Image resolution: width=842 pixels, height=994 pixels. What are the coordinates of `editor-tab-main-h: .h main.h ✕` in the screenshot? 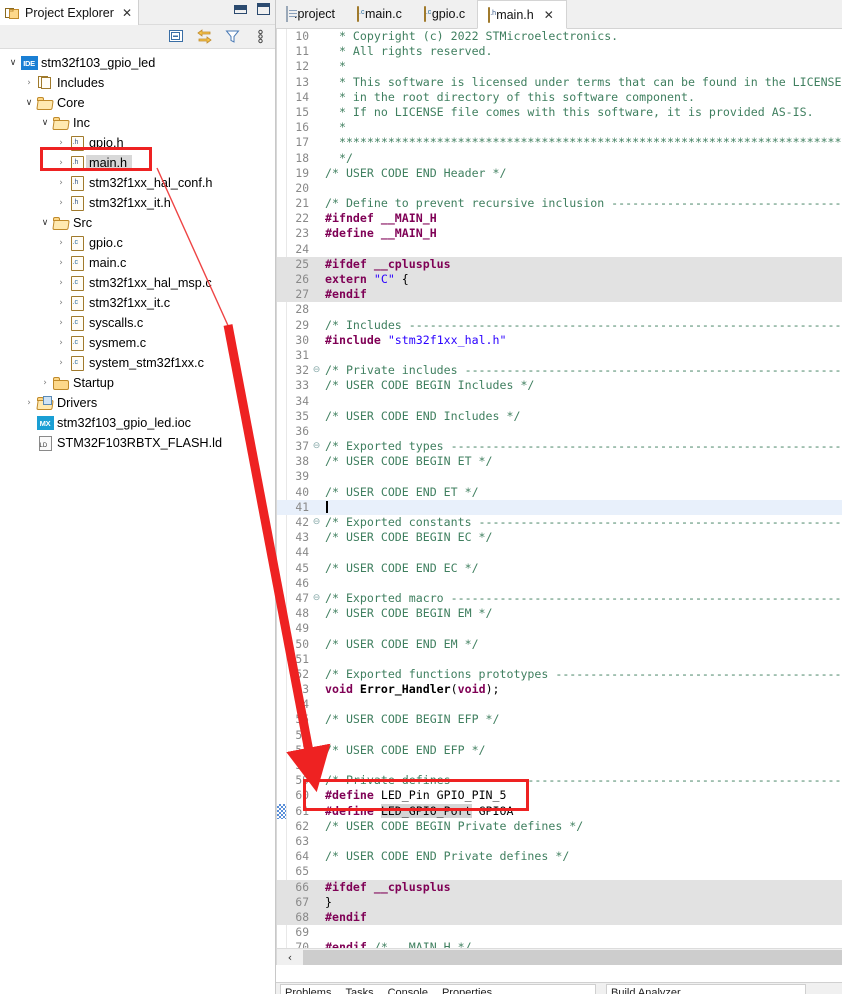 It's located at (522, 14).